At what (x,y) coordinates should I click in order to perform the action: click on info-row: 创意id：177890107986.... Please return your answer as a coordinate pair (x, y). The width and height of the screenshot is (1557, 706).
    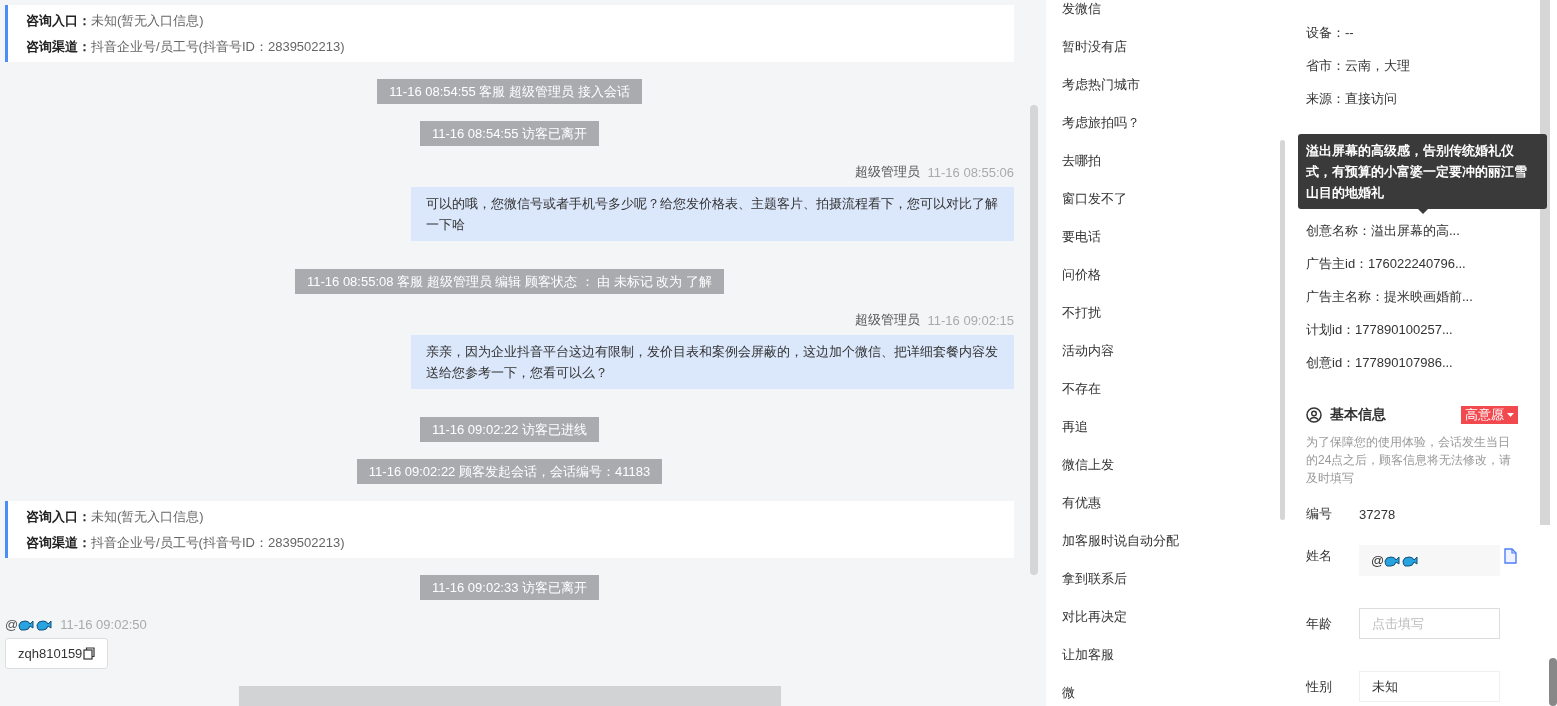
    Looking at the image, I should click on (1379, 362).